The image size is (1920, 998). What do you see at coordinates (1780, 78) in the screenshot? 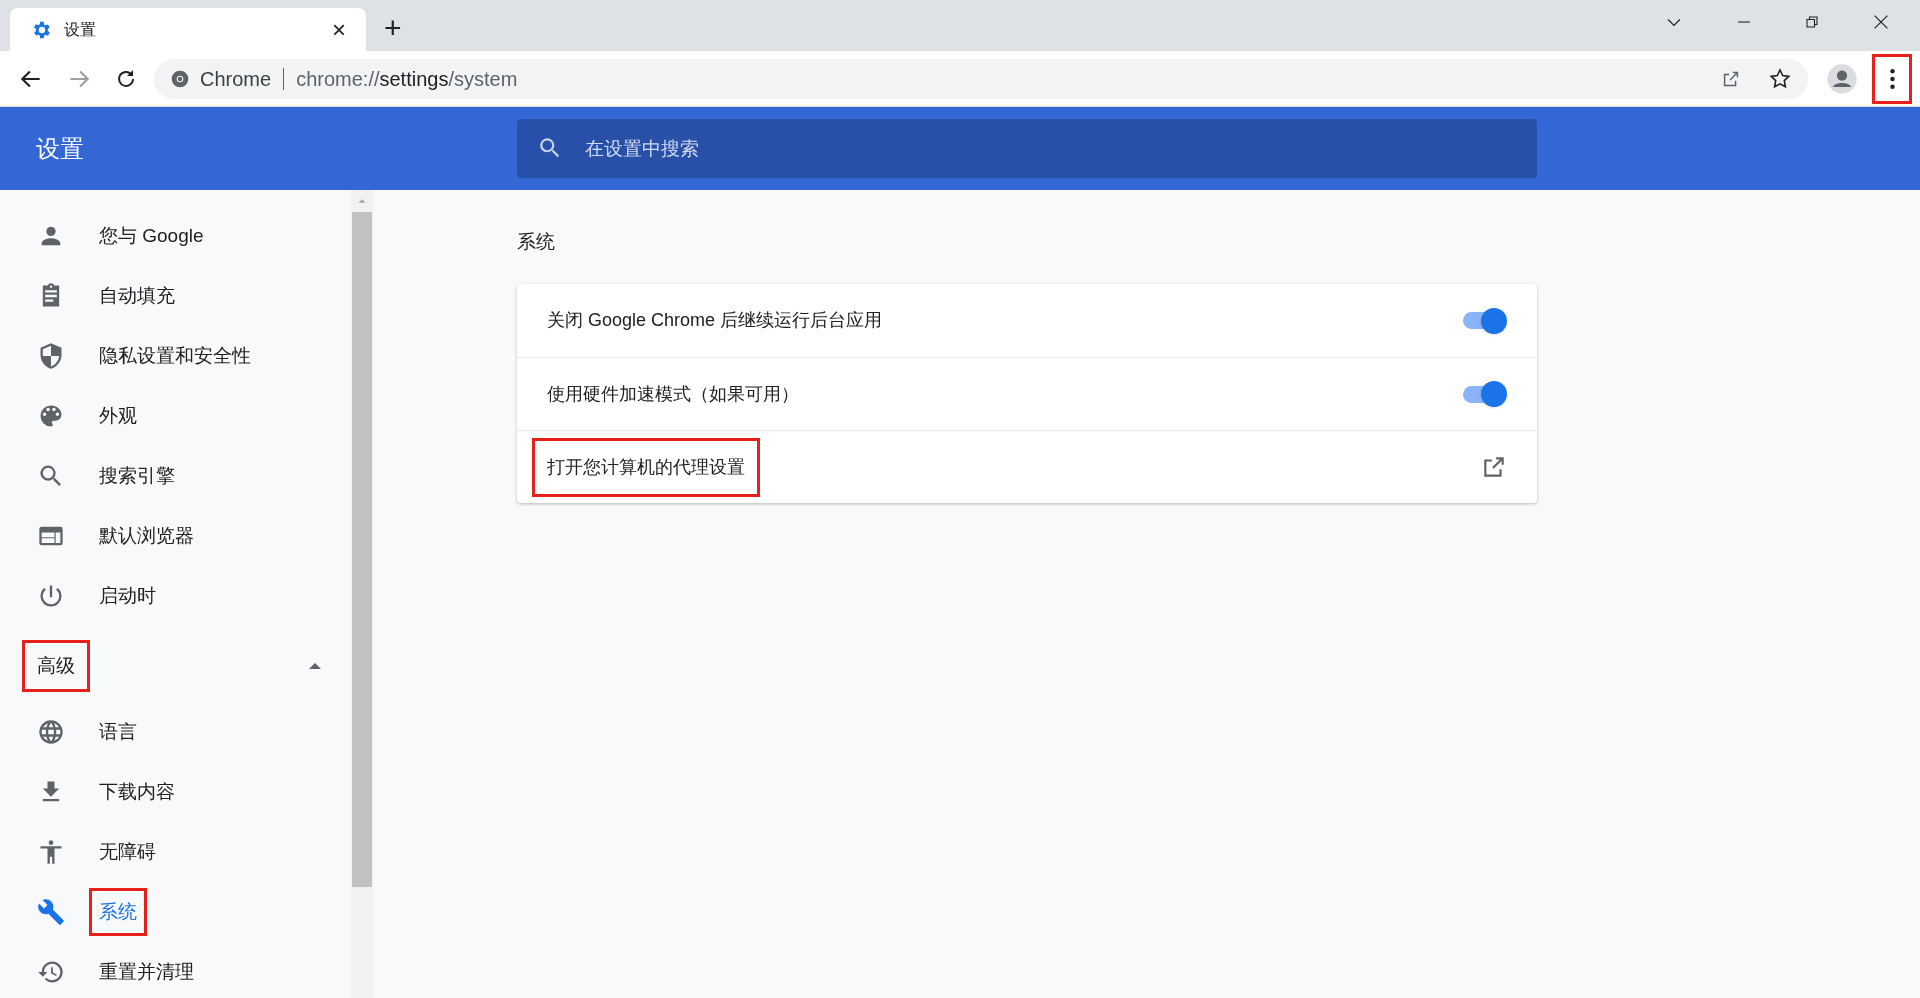
I see `star-icon` at bounding box center [1780, 78].